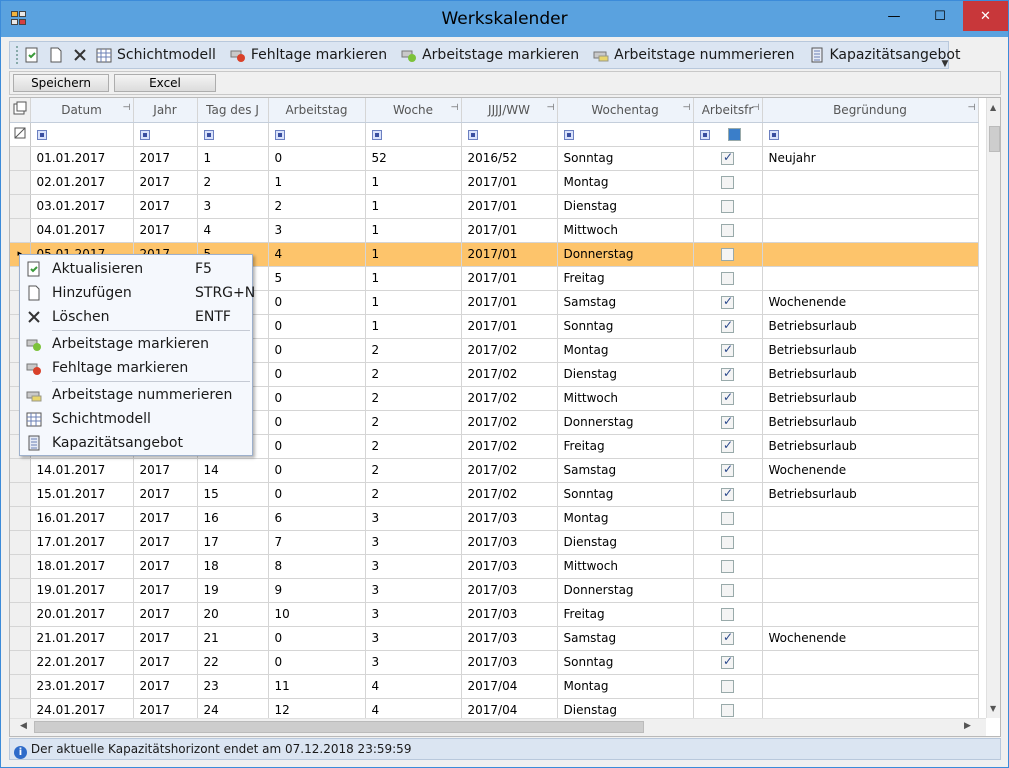 The image size is (1009, 768). What do you see at coordinates (494, 182) in the screenshot?
I see `table-row: 02.01.2017 2017 2 1 1 2017/01 Montag` at bounding box center [494, 182].